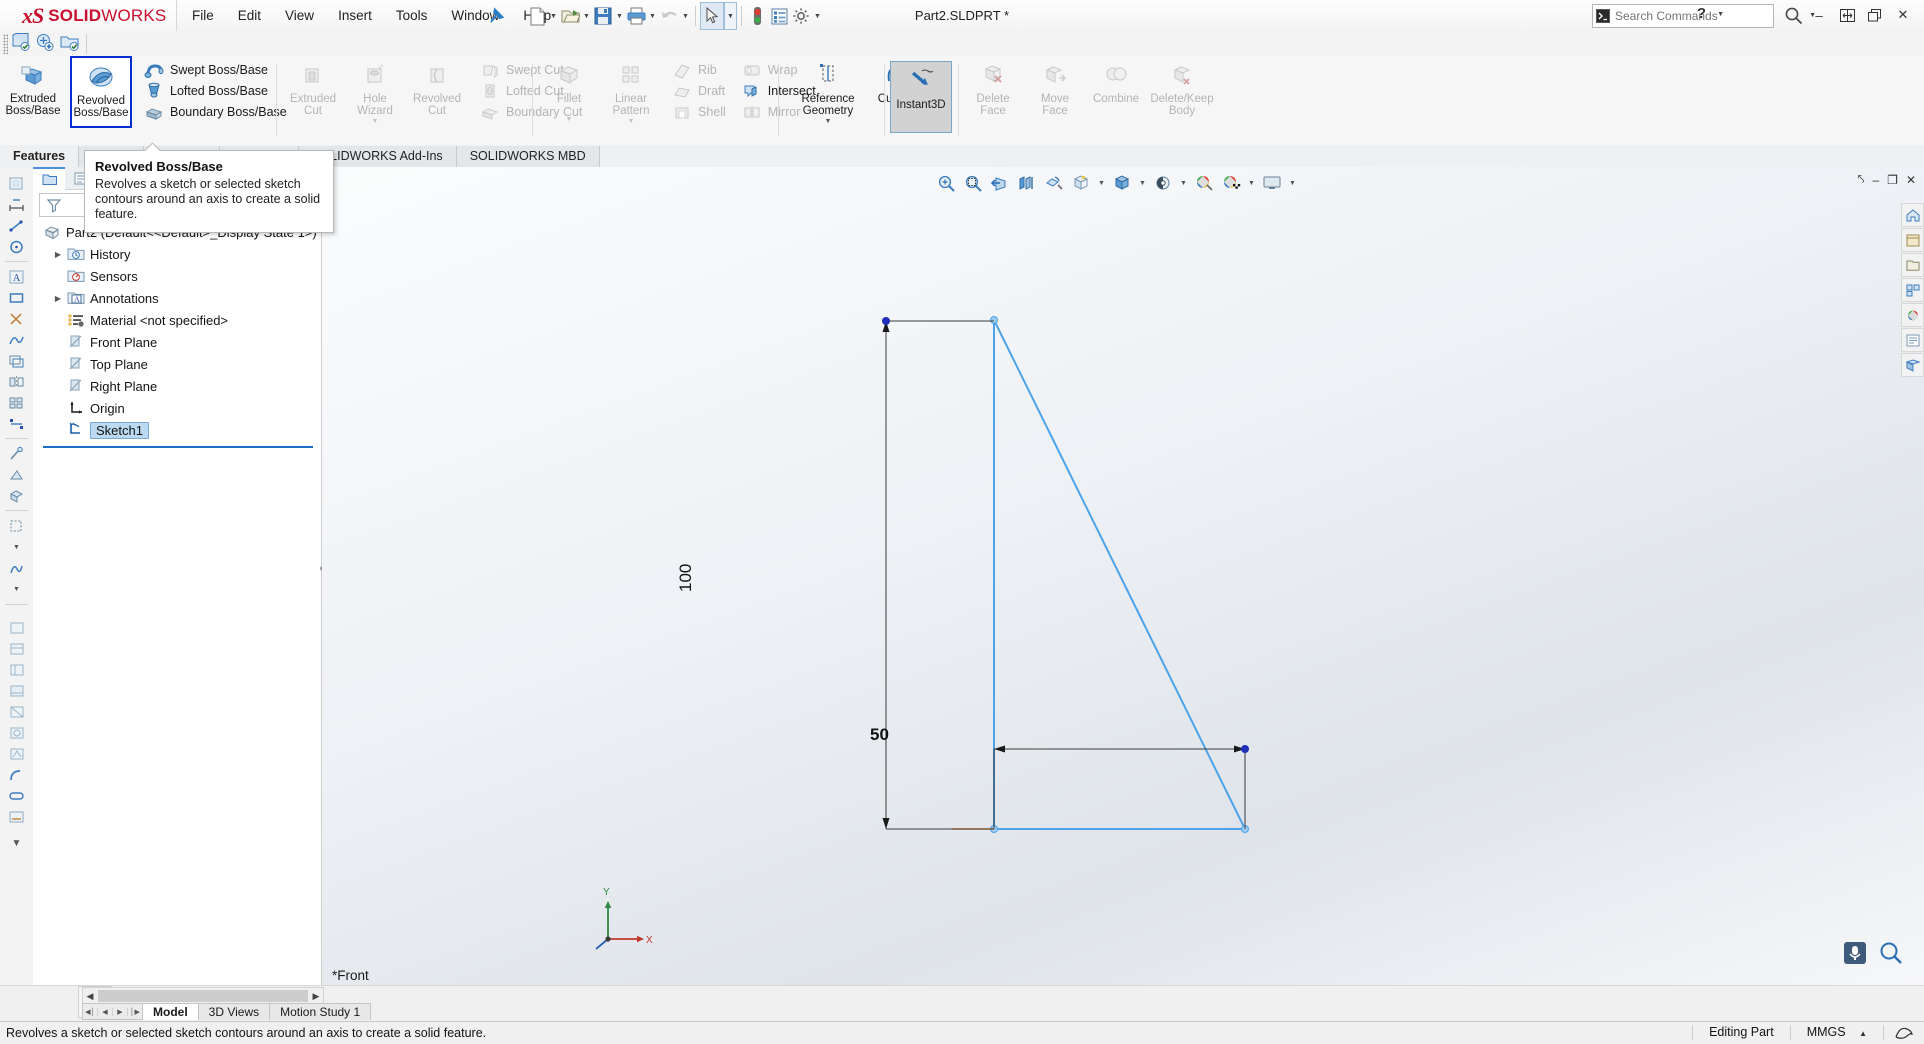 The image size is (1924, 1044). I want to click on rail-spline-icon, so click(16, 339).